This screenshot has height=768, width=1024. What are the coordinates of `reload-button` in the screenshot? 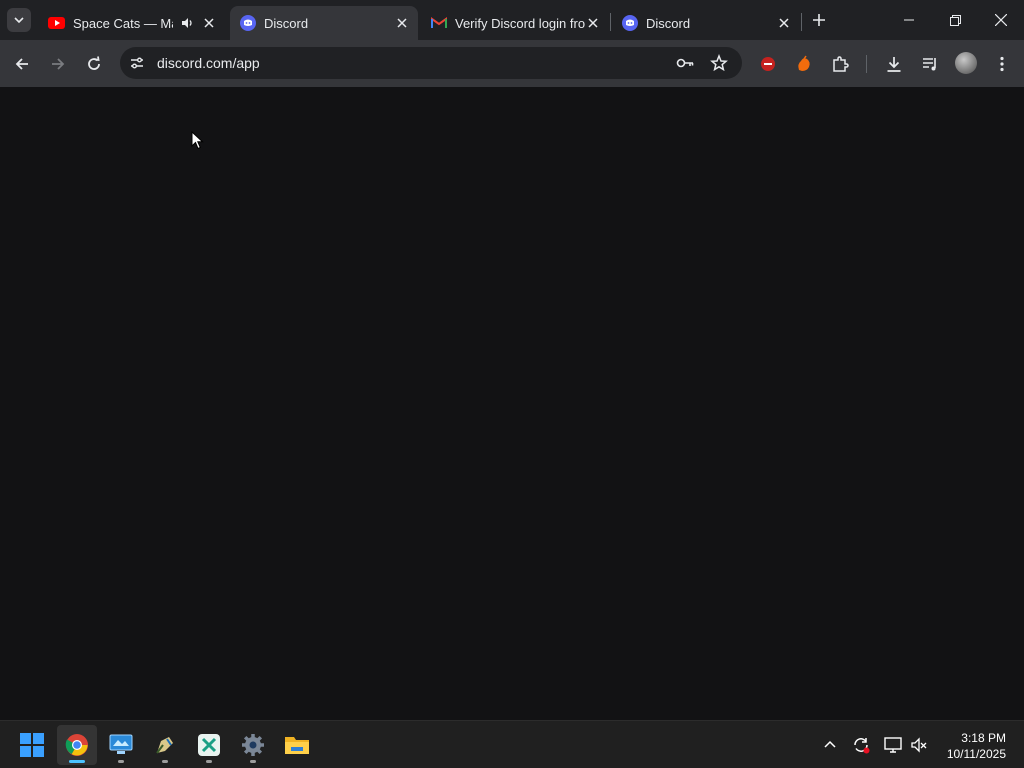 It's located at (94, 64).